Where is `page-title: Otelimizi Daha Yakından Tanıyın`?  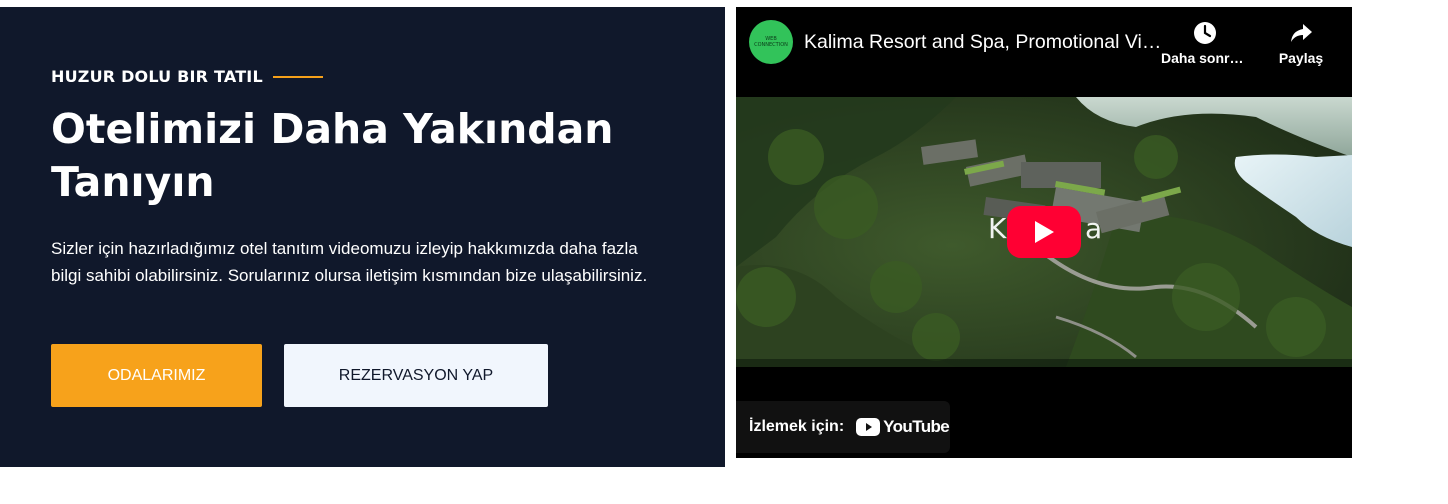
page-title: Otelimizi Daha Yakından Tanıyın is located at coordinates (332, 155).